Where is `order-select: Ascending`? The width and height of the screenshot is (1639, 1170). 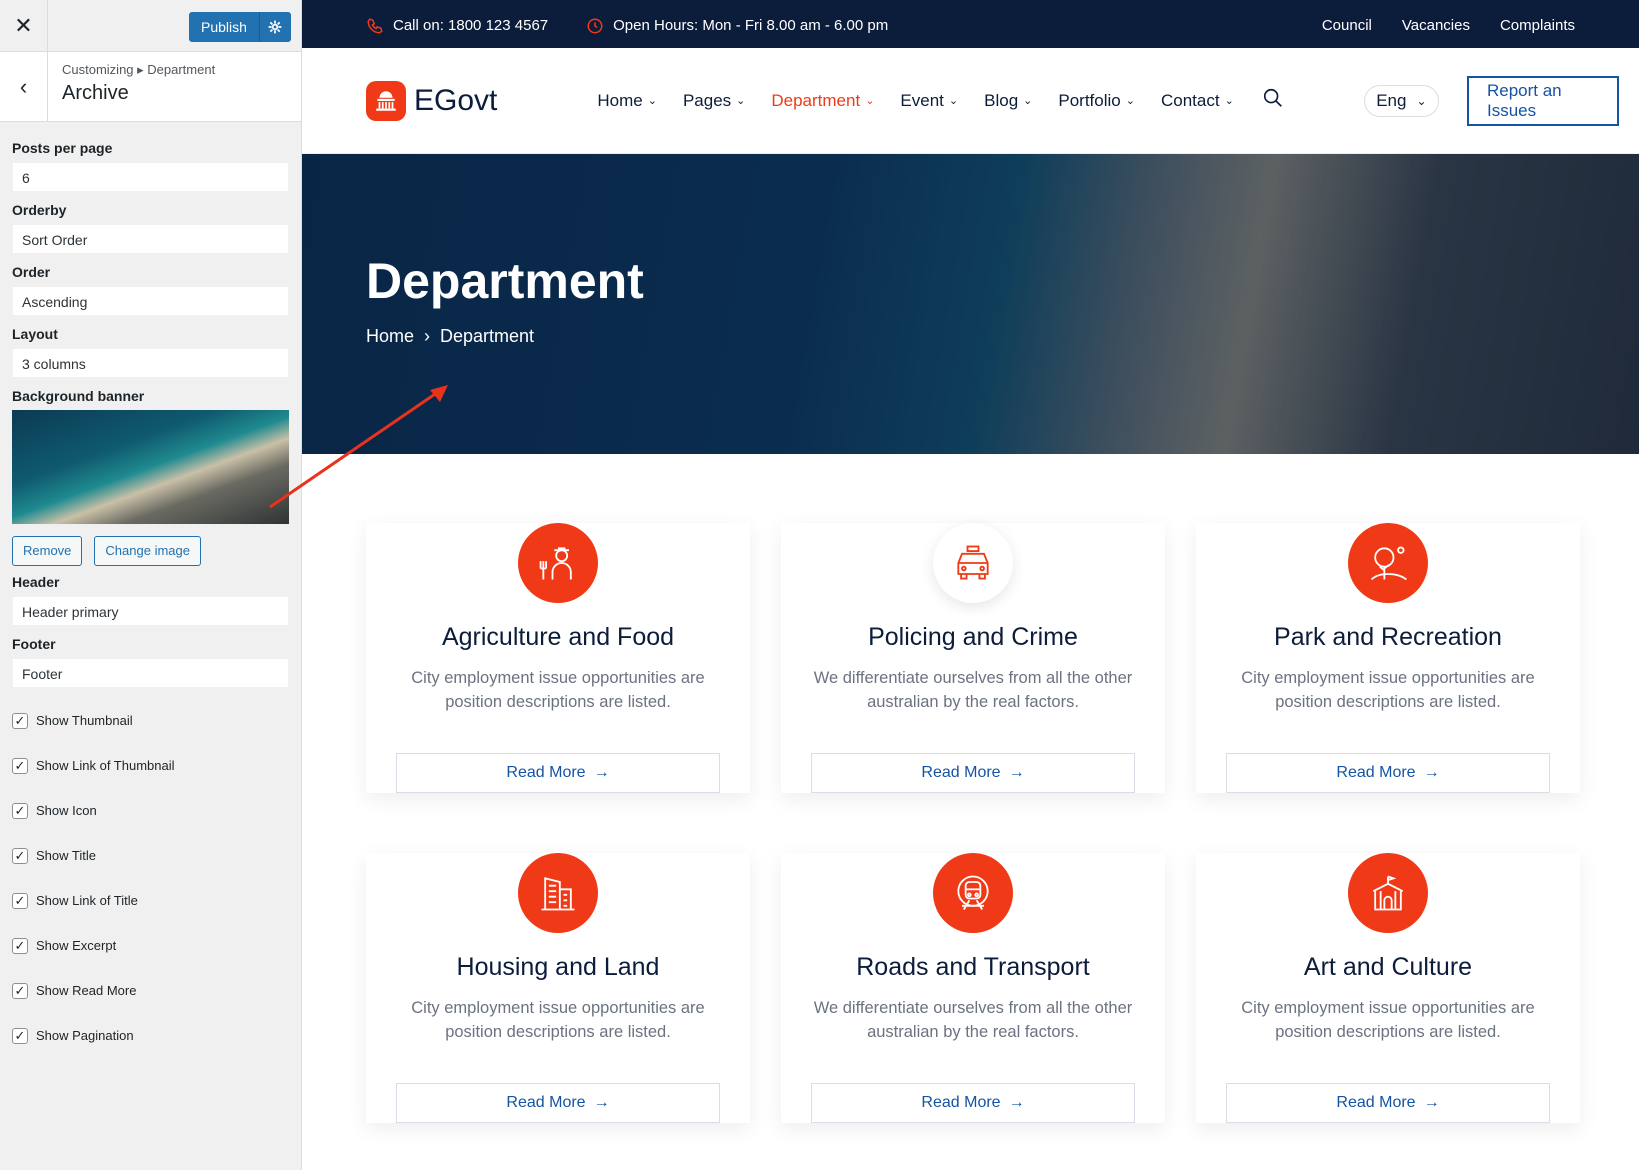
order-select: Ascending is located at coordinates (150, 301).